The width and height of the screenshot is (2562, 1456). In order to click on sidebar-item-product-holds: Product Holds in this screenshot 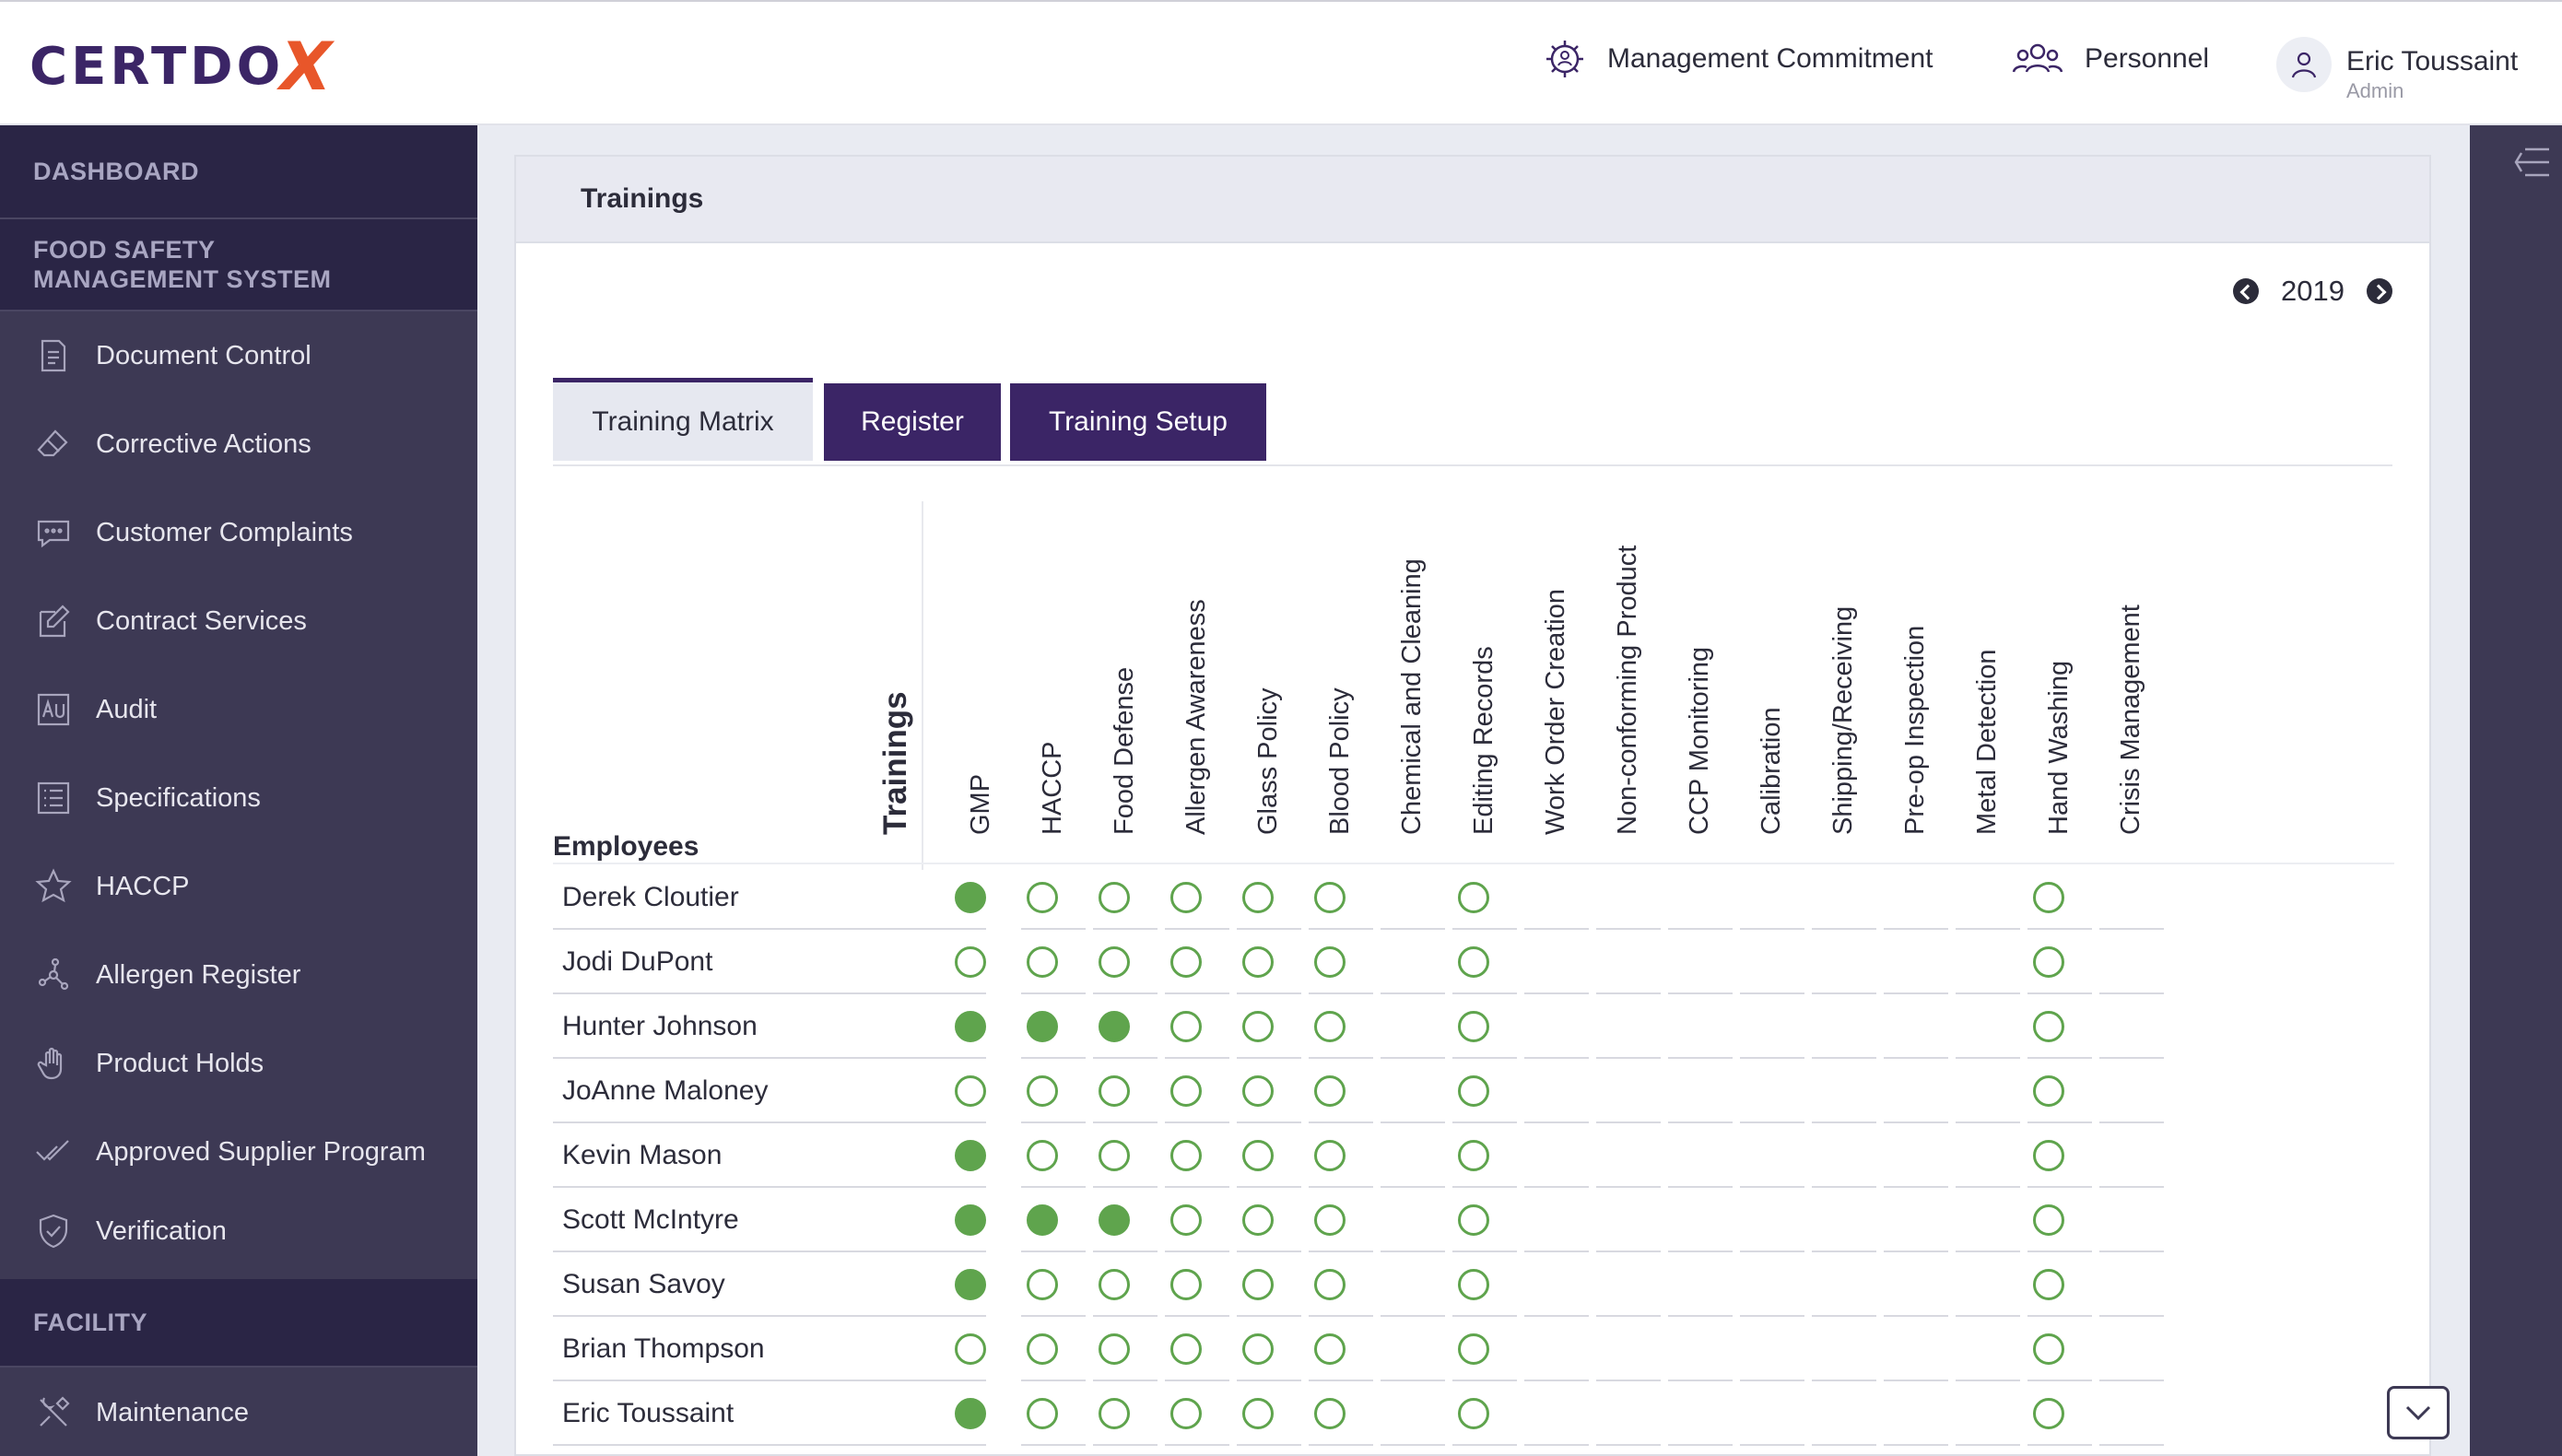, I will do `click(238, 1063)`.